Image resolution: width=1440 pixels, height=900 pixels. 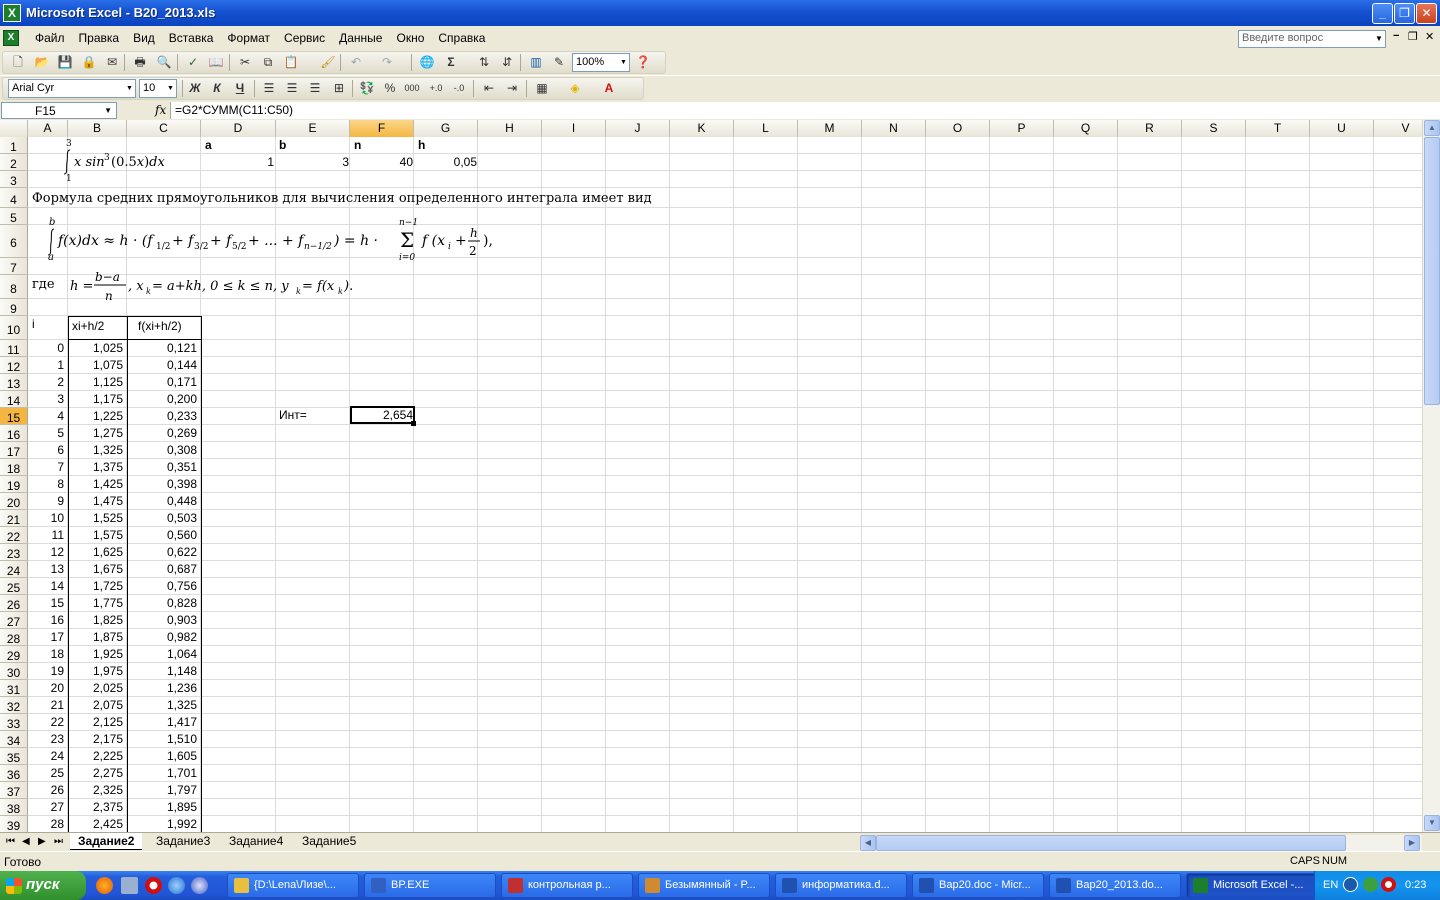 I want to click on row-header-14: 14, so click(x=14, y=399).